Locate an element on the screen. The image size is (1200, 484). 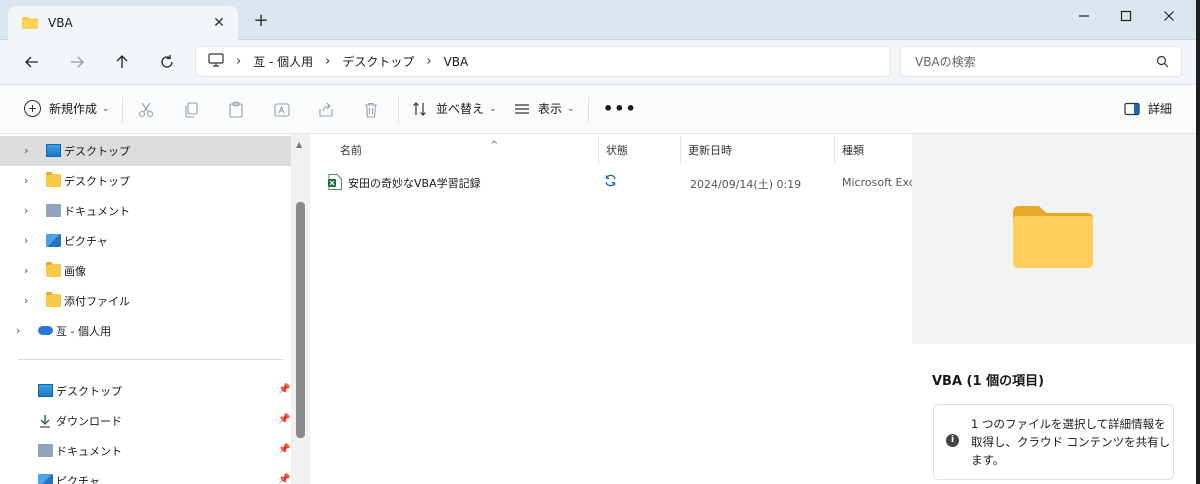
breadcrumb-vba: VBA is located at coordinates (456, 62).